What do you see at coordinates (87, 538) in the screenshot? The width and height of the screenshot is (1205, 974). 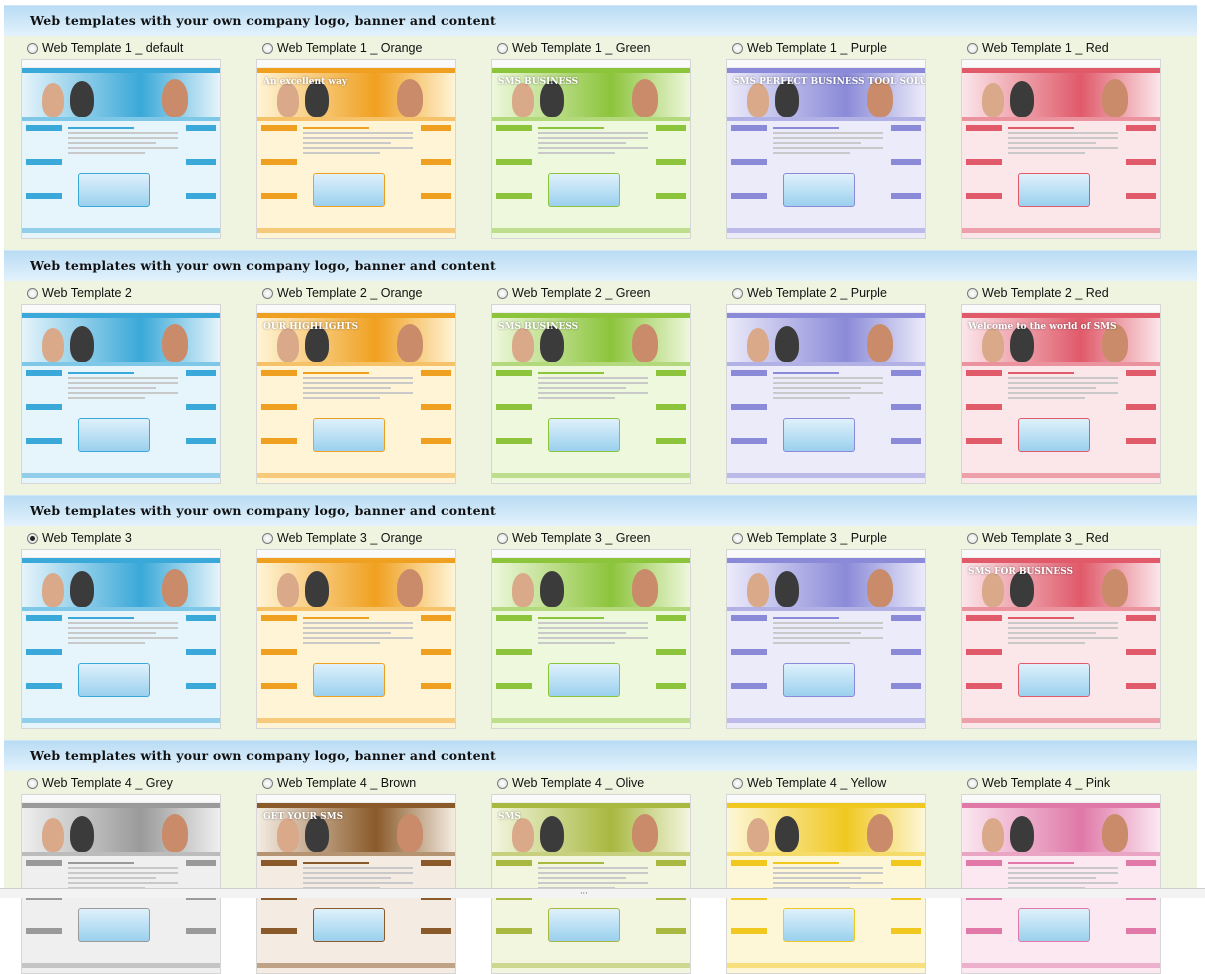 I see `template-option-label: Web Template 3` at bounding box center [87, 538].